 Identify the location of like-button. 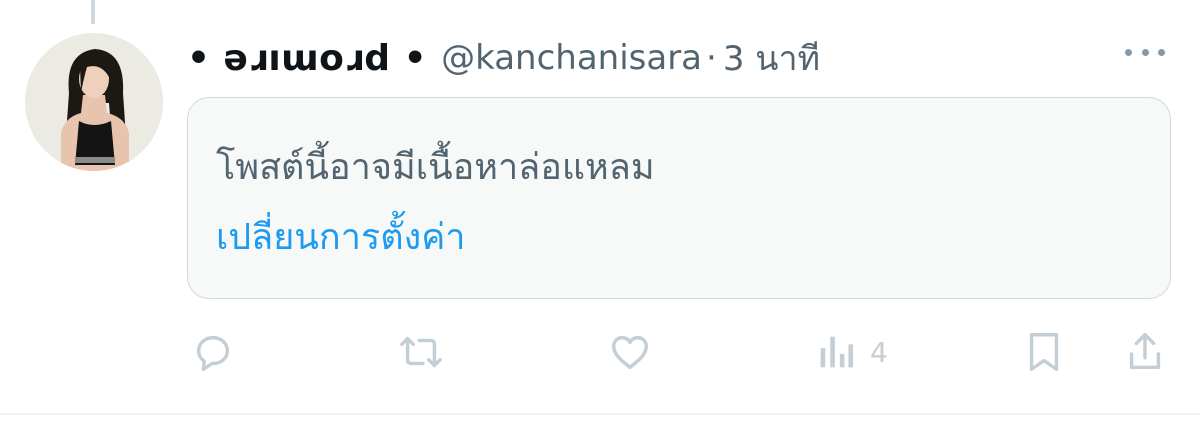
(630, 352).